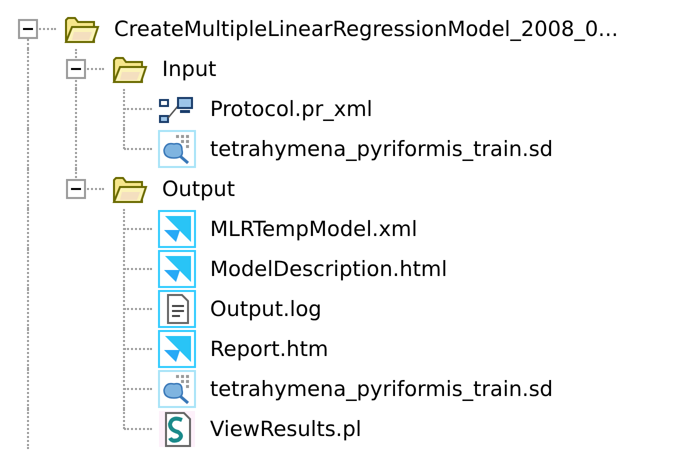  Describe the element at coordinates (189, 69) in the screenshot. I see `tree-item: Input` at that location.